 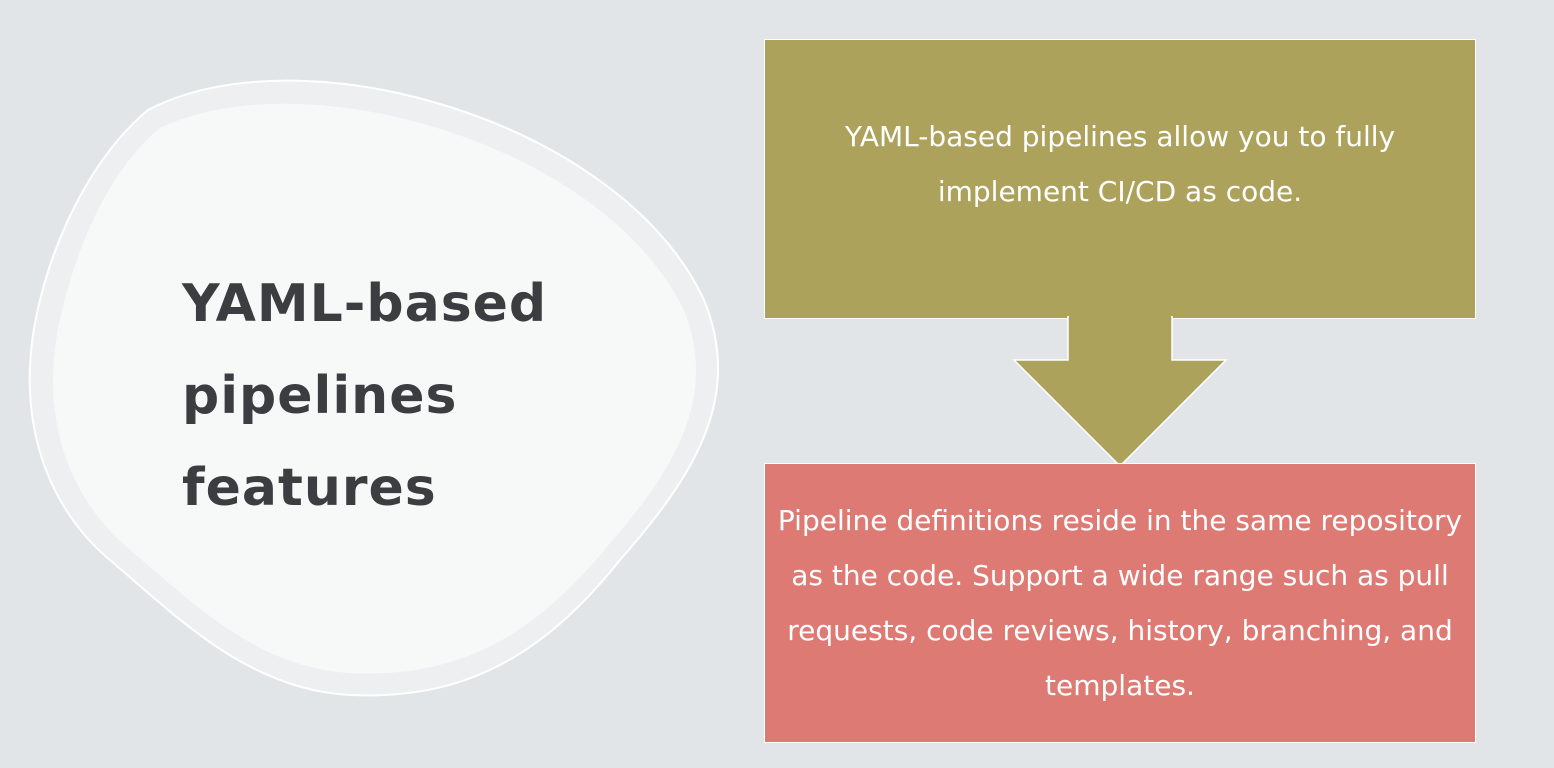 I want to click on title-line-3: features, so click(x=309, y=488).